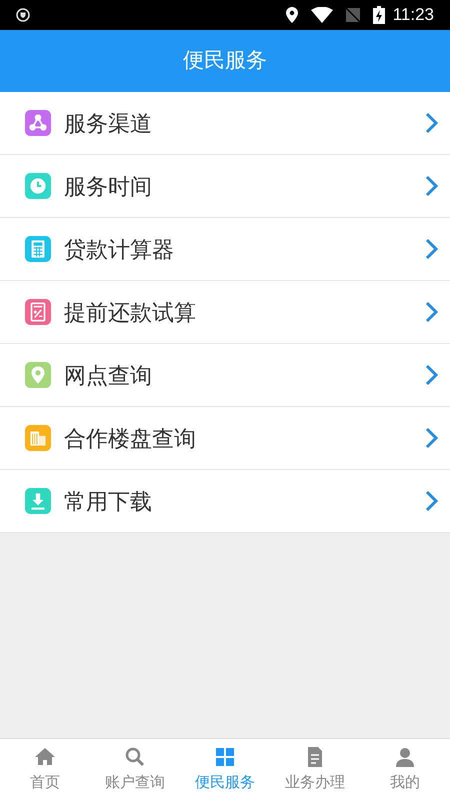  Describe the element at coordinates (352, 15) in the screenshot. I see `no-signal-icon` at that location.